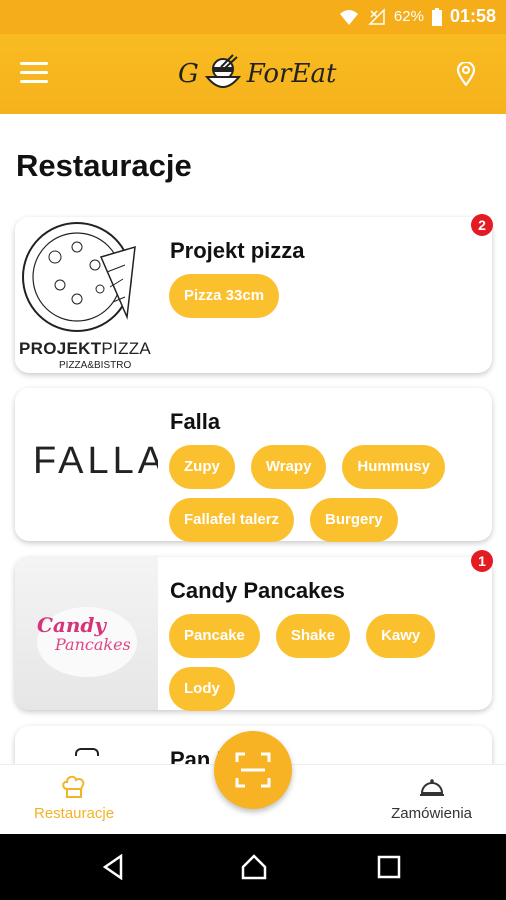 This screenshot has width=506, height=900. Describe the element at coordinates (253, 17) in the screenshot. I see `status-bar: 62% 01:58` at that location.